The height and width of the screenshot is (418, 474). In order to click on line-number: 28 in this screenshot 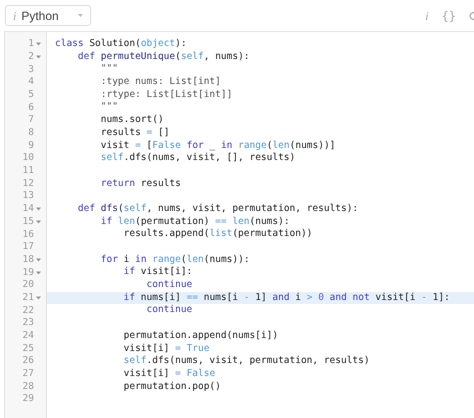, I will do `click(28, 387)`.